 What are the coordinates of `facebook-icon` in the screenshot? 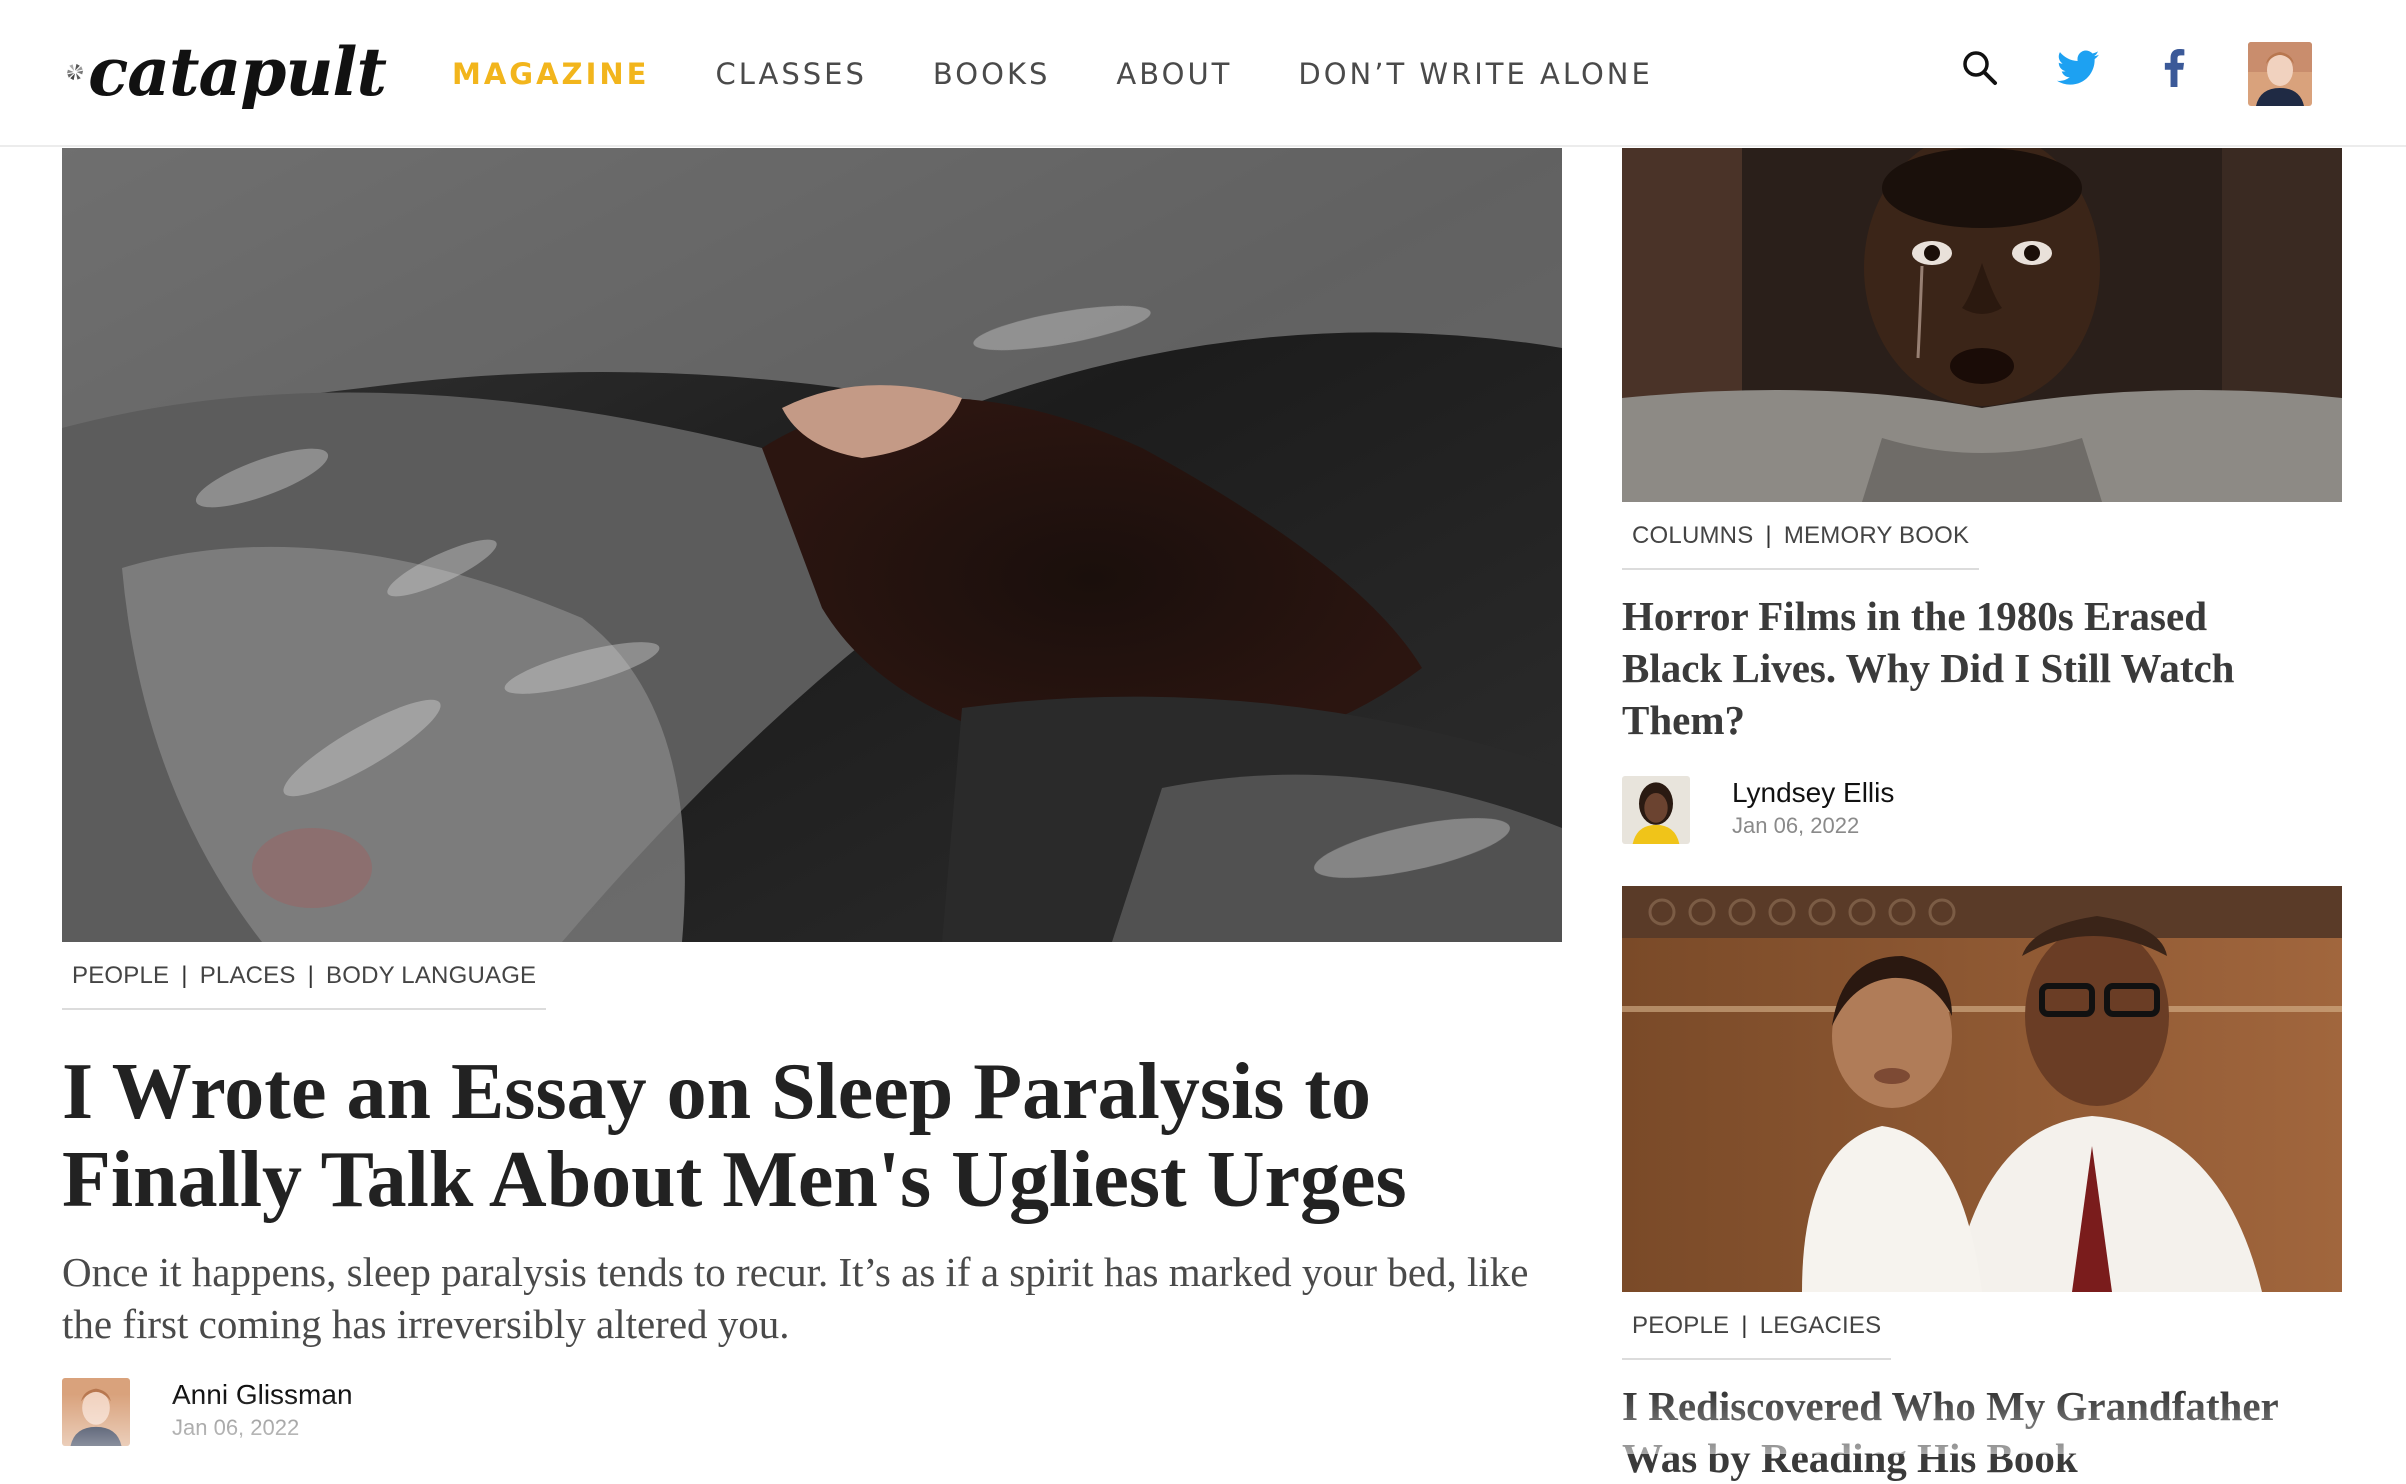 It's located at (2174, 68).